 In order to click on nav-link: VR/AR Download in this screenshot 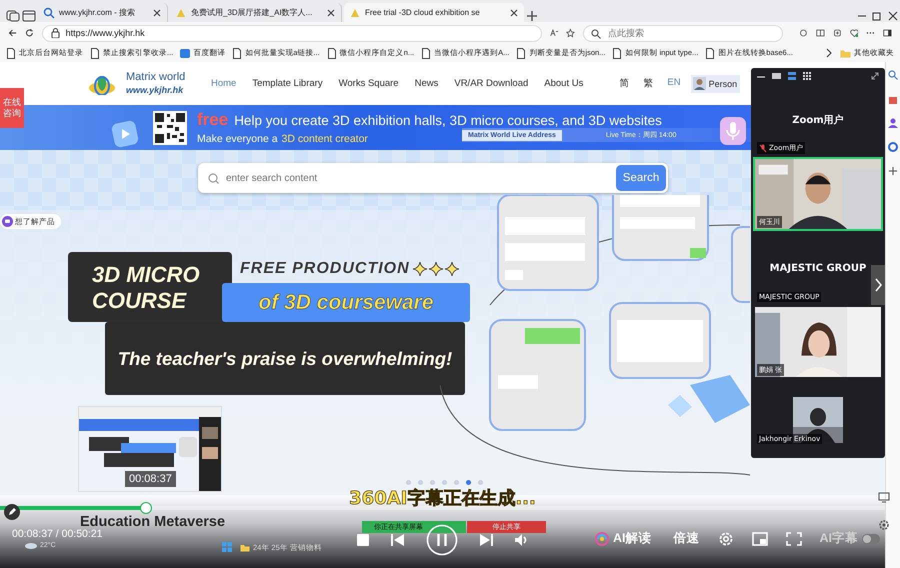, I will do `click(491, 83)`.